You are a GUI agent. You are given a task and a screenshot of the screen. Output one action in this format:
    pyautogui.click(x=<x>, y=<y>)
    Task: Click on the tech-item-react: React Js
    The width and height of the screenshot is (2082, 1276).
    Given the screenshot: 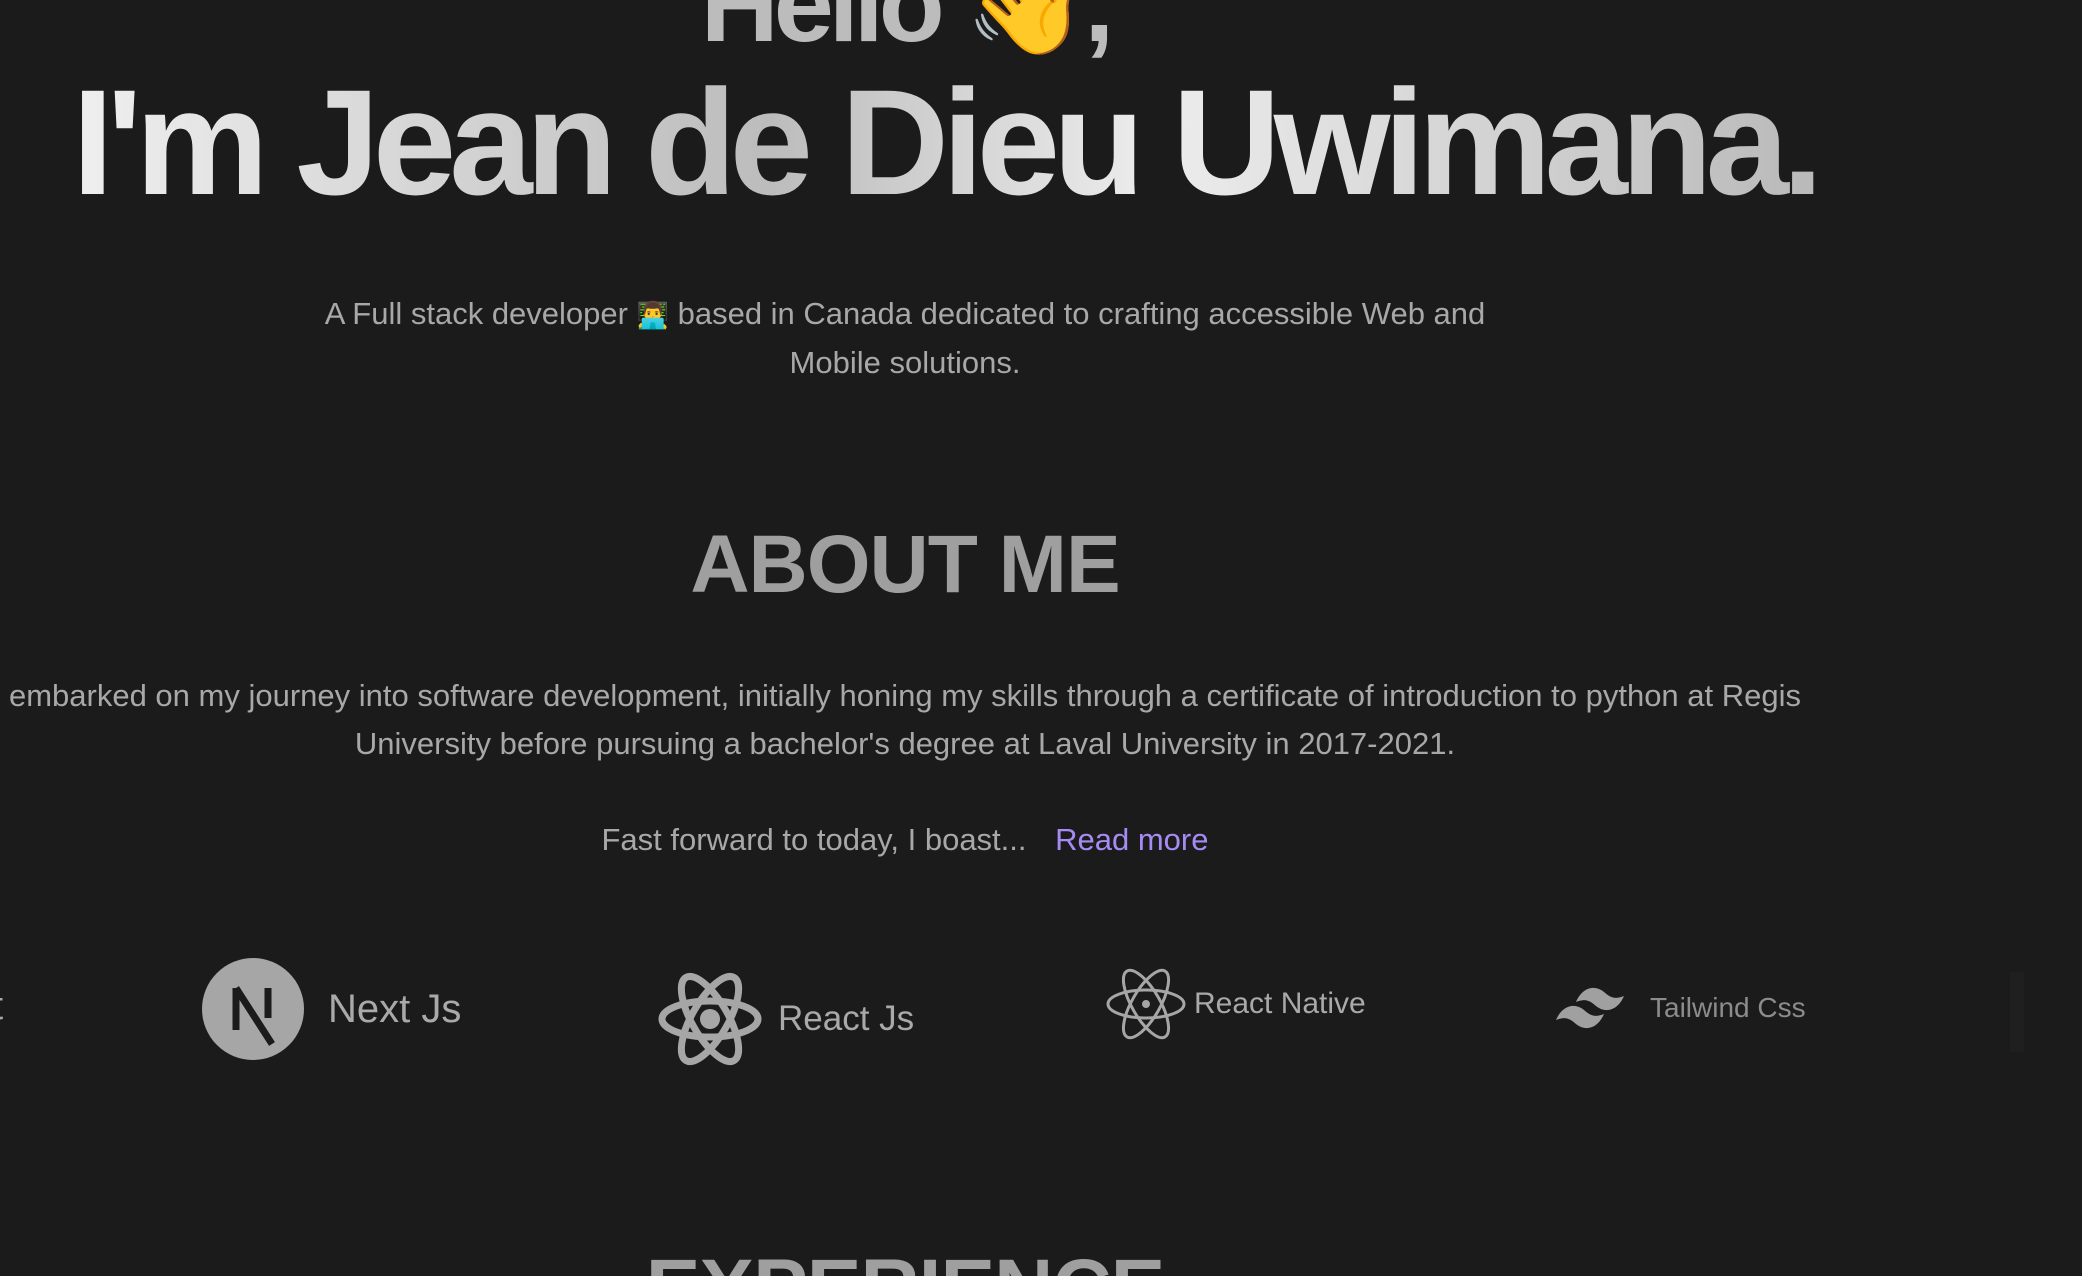 What is the action you would take?
    pyautogui.click(x=785, y=1019)
    